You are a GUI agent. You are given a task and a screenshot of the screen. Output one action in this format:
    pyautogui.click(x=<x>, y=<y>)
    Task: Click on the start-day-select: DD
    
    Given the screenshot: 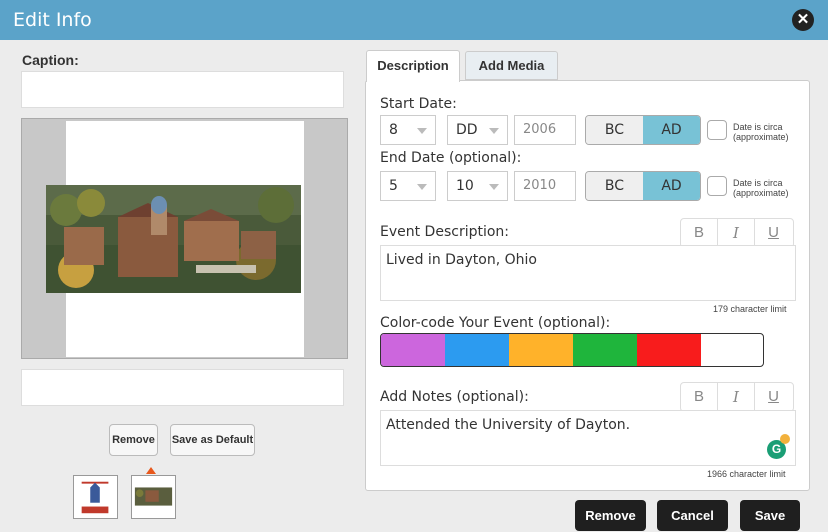 What is the action you would take?
    pyautogui.click(x=477, y=130)
    